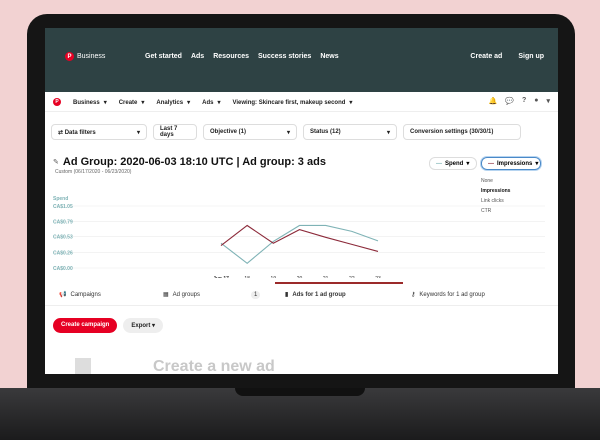 This screenshot has width=600, height=440. I want to click on megaphone-icon: 📢, so click(63, 295).